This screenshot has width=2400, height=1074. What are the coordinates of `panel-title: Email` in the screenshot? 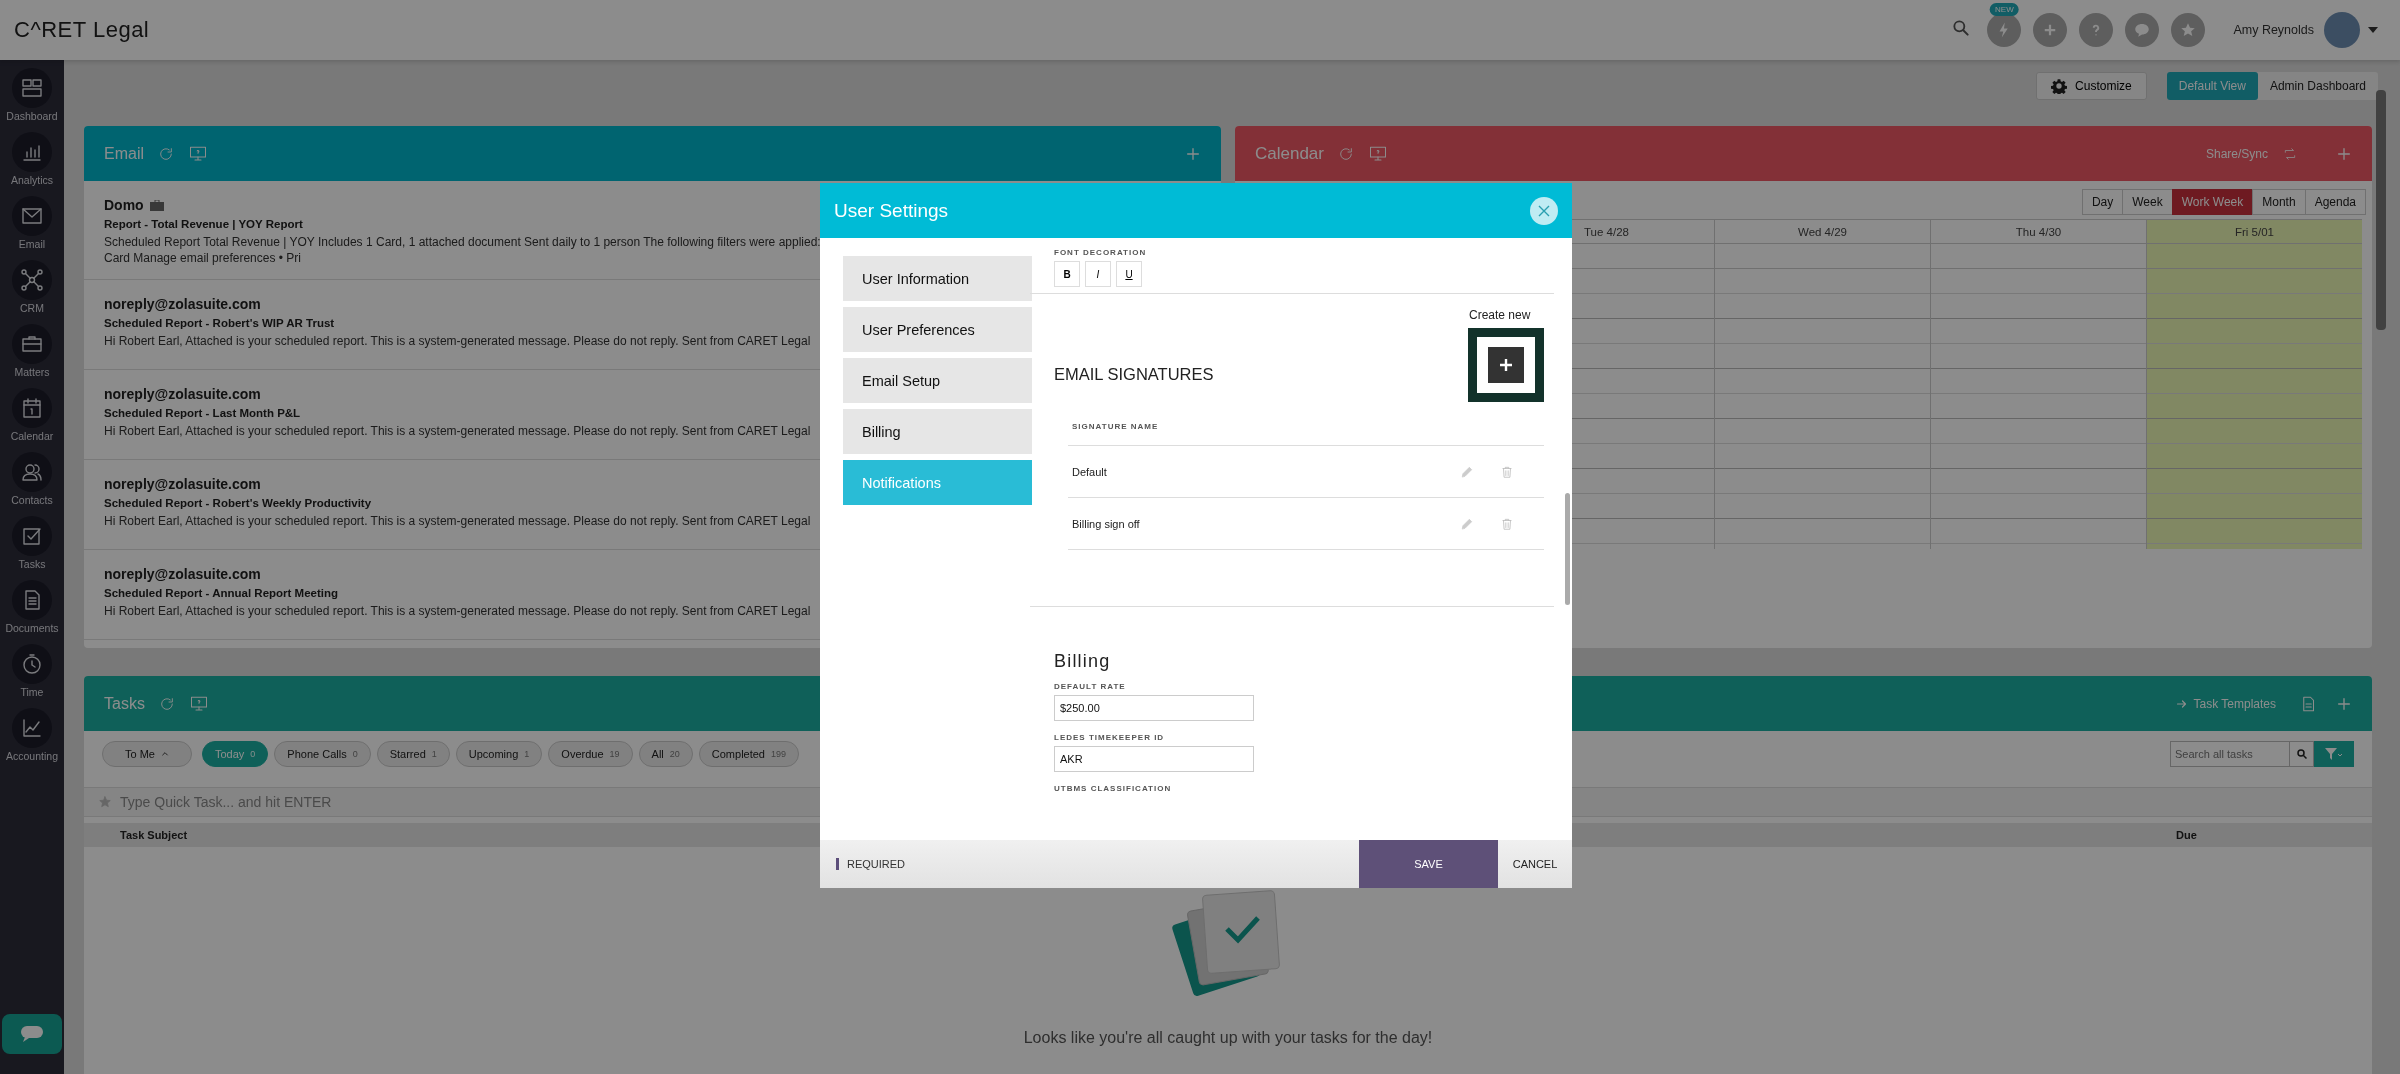 It's located at (124, 153).